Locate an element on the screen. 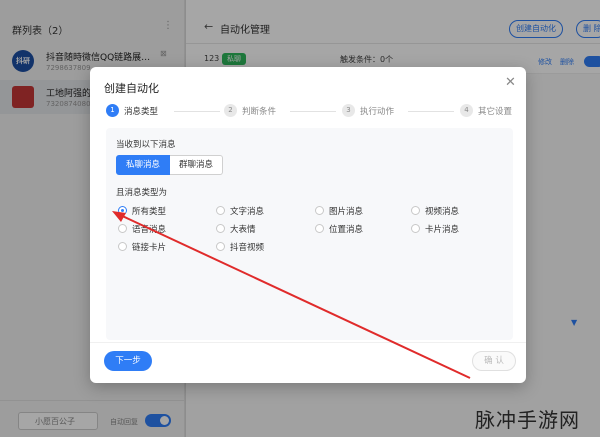 The width and height of the screenshot is (600, 437). arrow-head is located at coordinates (119, 216).